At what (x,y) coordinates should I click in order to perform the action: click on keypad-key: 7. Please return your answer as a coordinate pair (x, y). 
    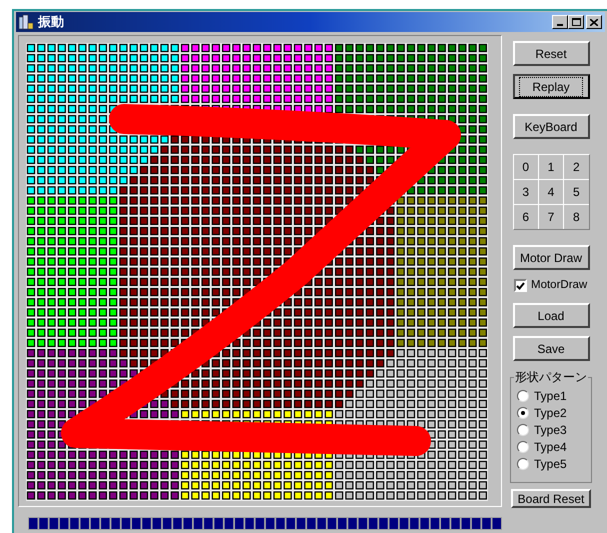
    Looking at the image, I should click on (551, 217).